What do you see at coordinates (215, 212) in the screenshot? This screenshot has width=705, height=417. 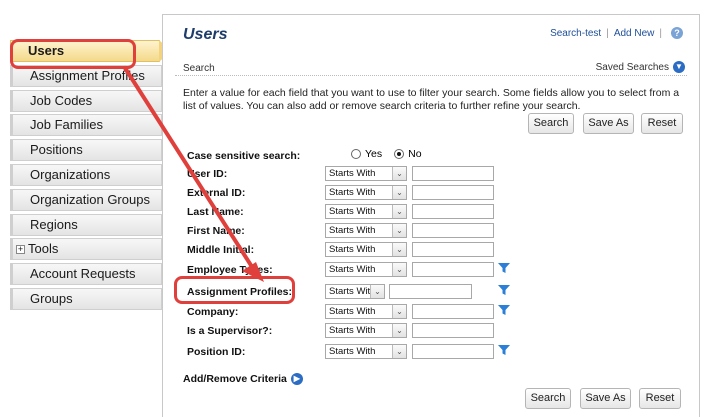 I see `field-label: Last Name:` at bounding box center [215, 212].